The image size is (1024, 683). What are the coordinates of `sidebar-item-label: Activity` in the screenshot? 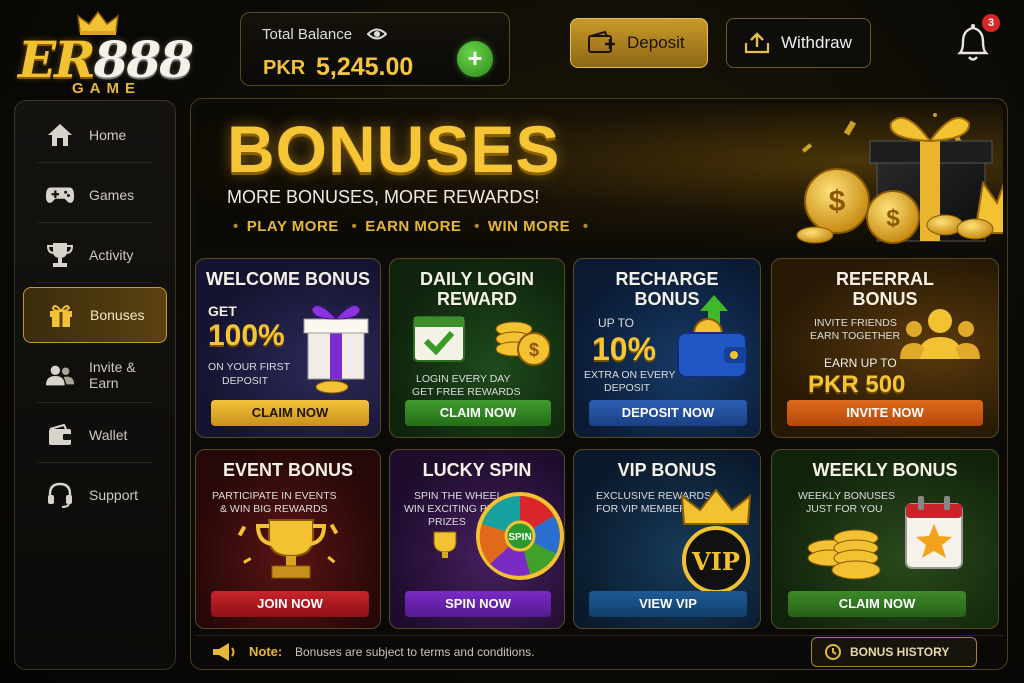 It's located at (111, 255).